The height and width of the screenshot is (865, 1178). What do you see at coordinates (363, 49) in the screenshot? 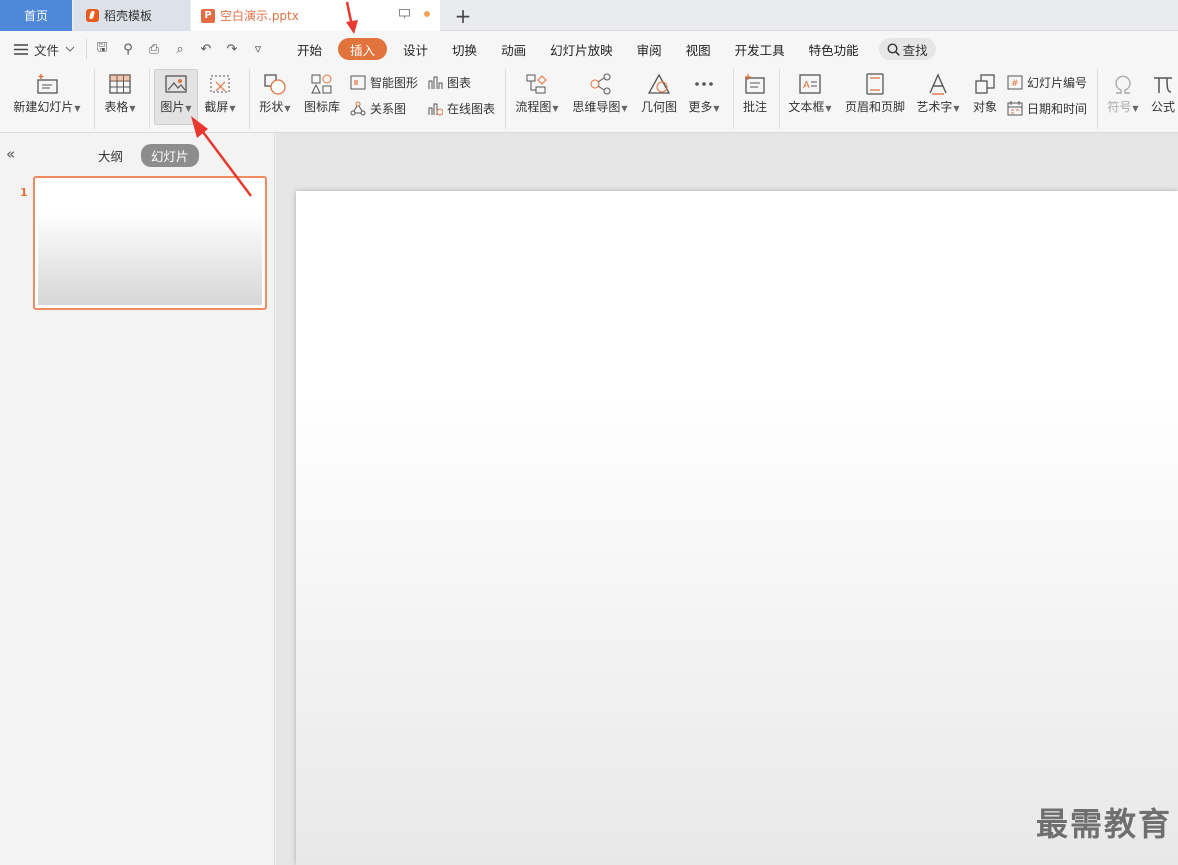
I see `tab-insert: 插入` at bounding box center [363, 49].